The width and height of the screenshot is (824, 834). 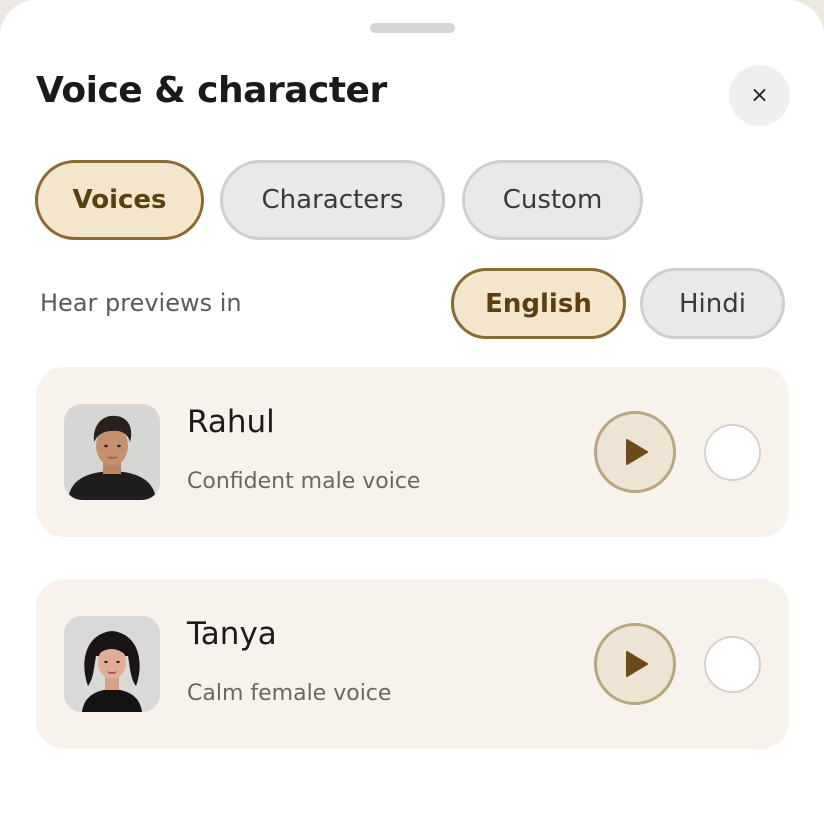 I want to click on drag-handle, so click(x=412, y=28).